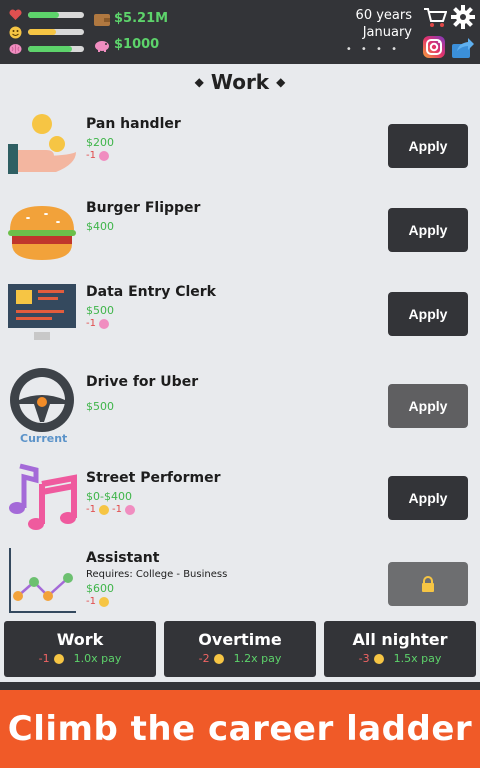  Describe the element at coordinates (240, 686) in the screenshot. I see `divider` at that location.